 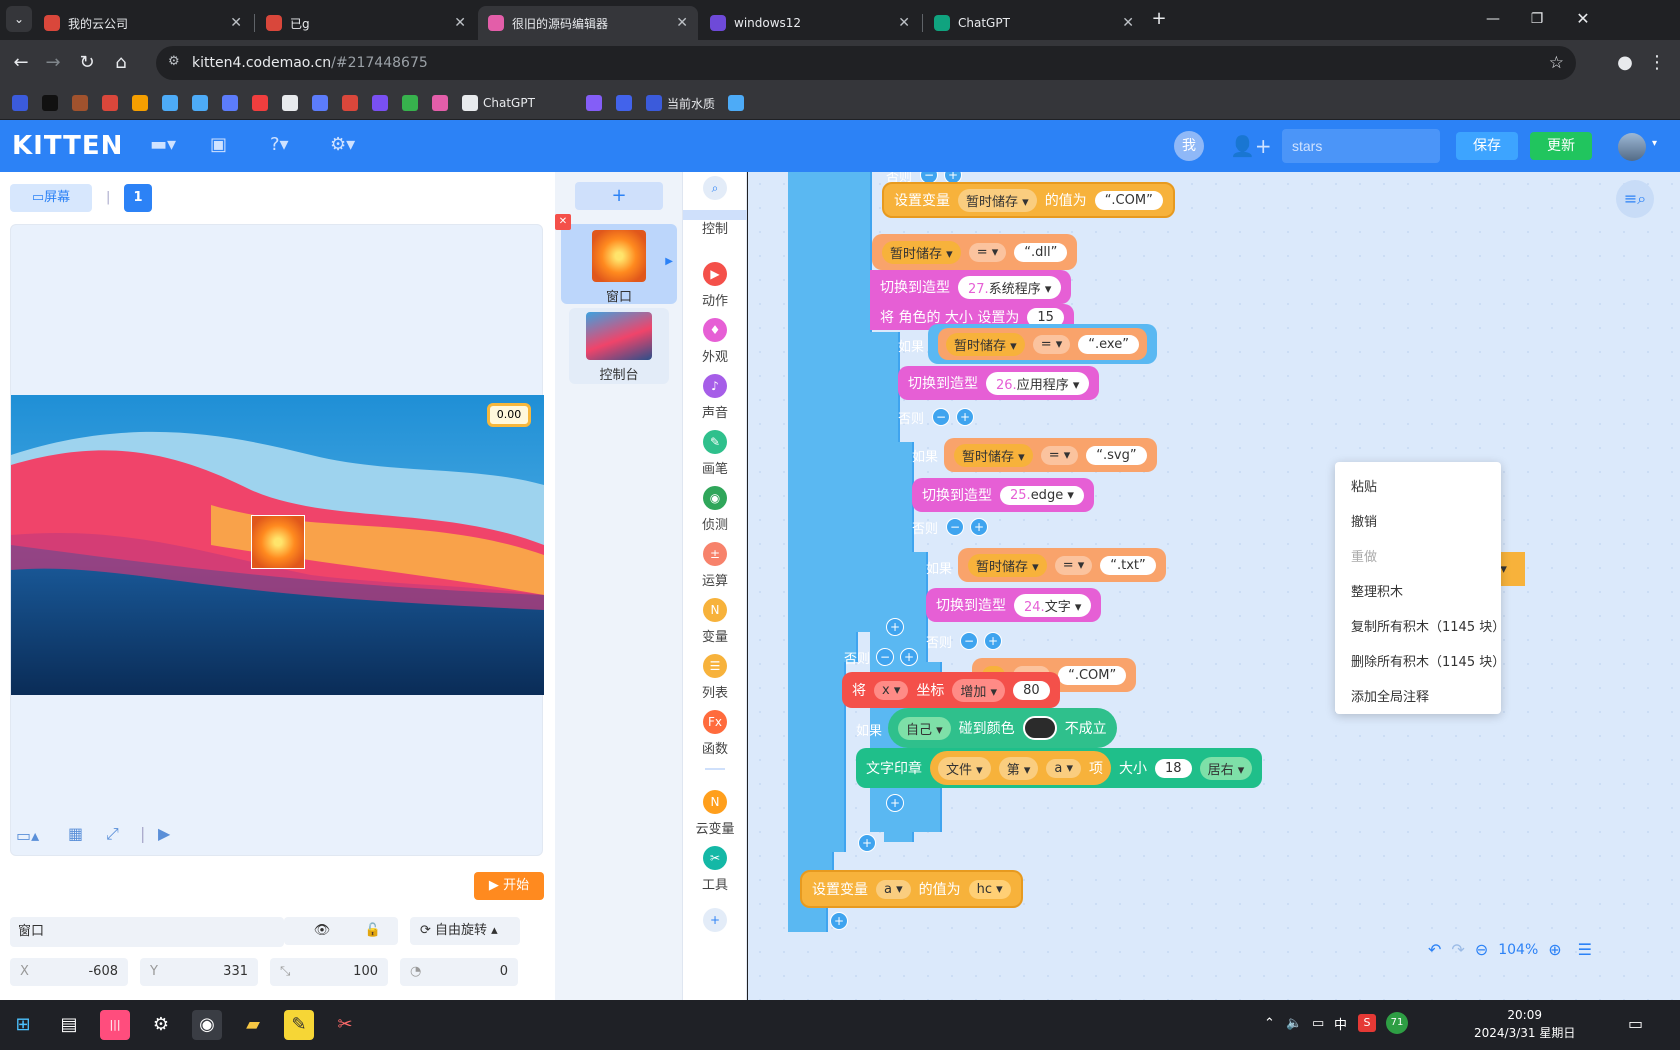 I want to click on home-icon: ⌂, so click(x=121, y=63).